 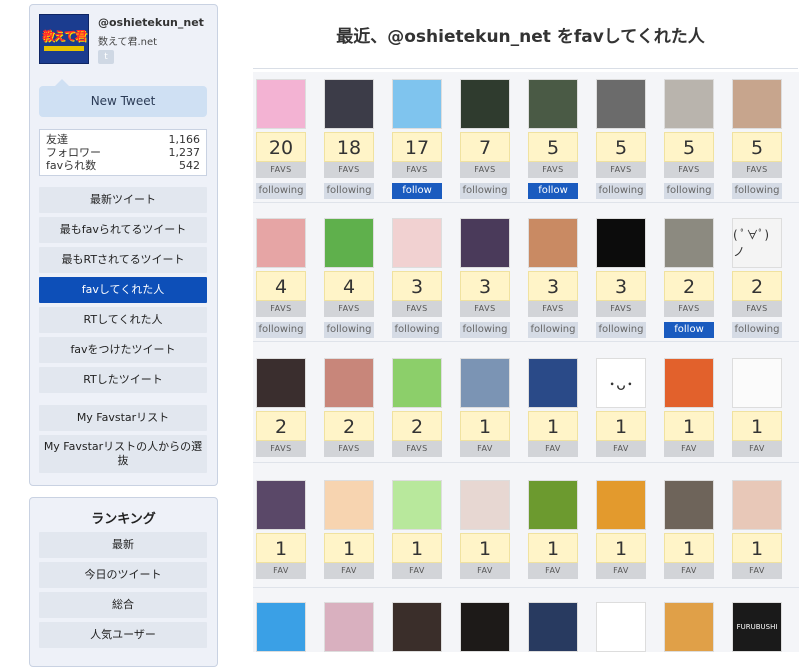 I want to click on menu-item-most-faved: 最もfavられてるツイート, so click(x=123, y=230).